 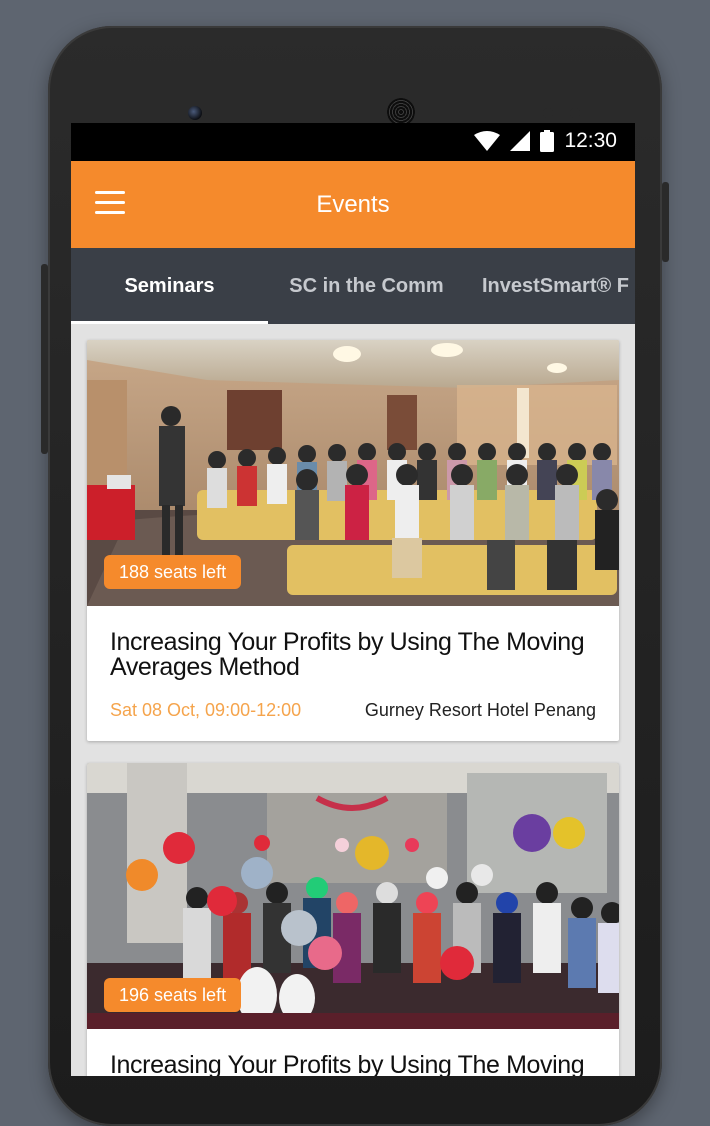 What do you see at coordinates (195, 113) in the screenshot?
I see `front-camera` at bounding box center [195, 113].